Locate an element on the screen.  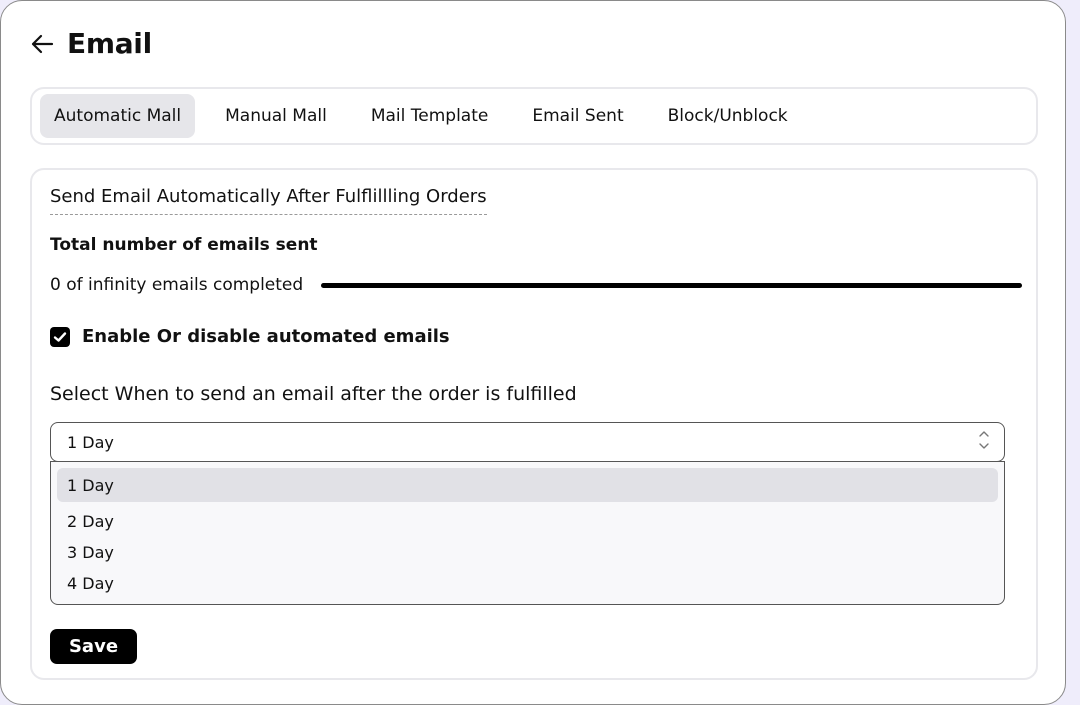
checkmark-icon is located at coordinates (60, 336).